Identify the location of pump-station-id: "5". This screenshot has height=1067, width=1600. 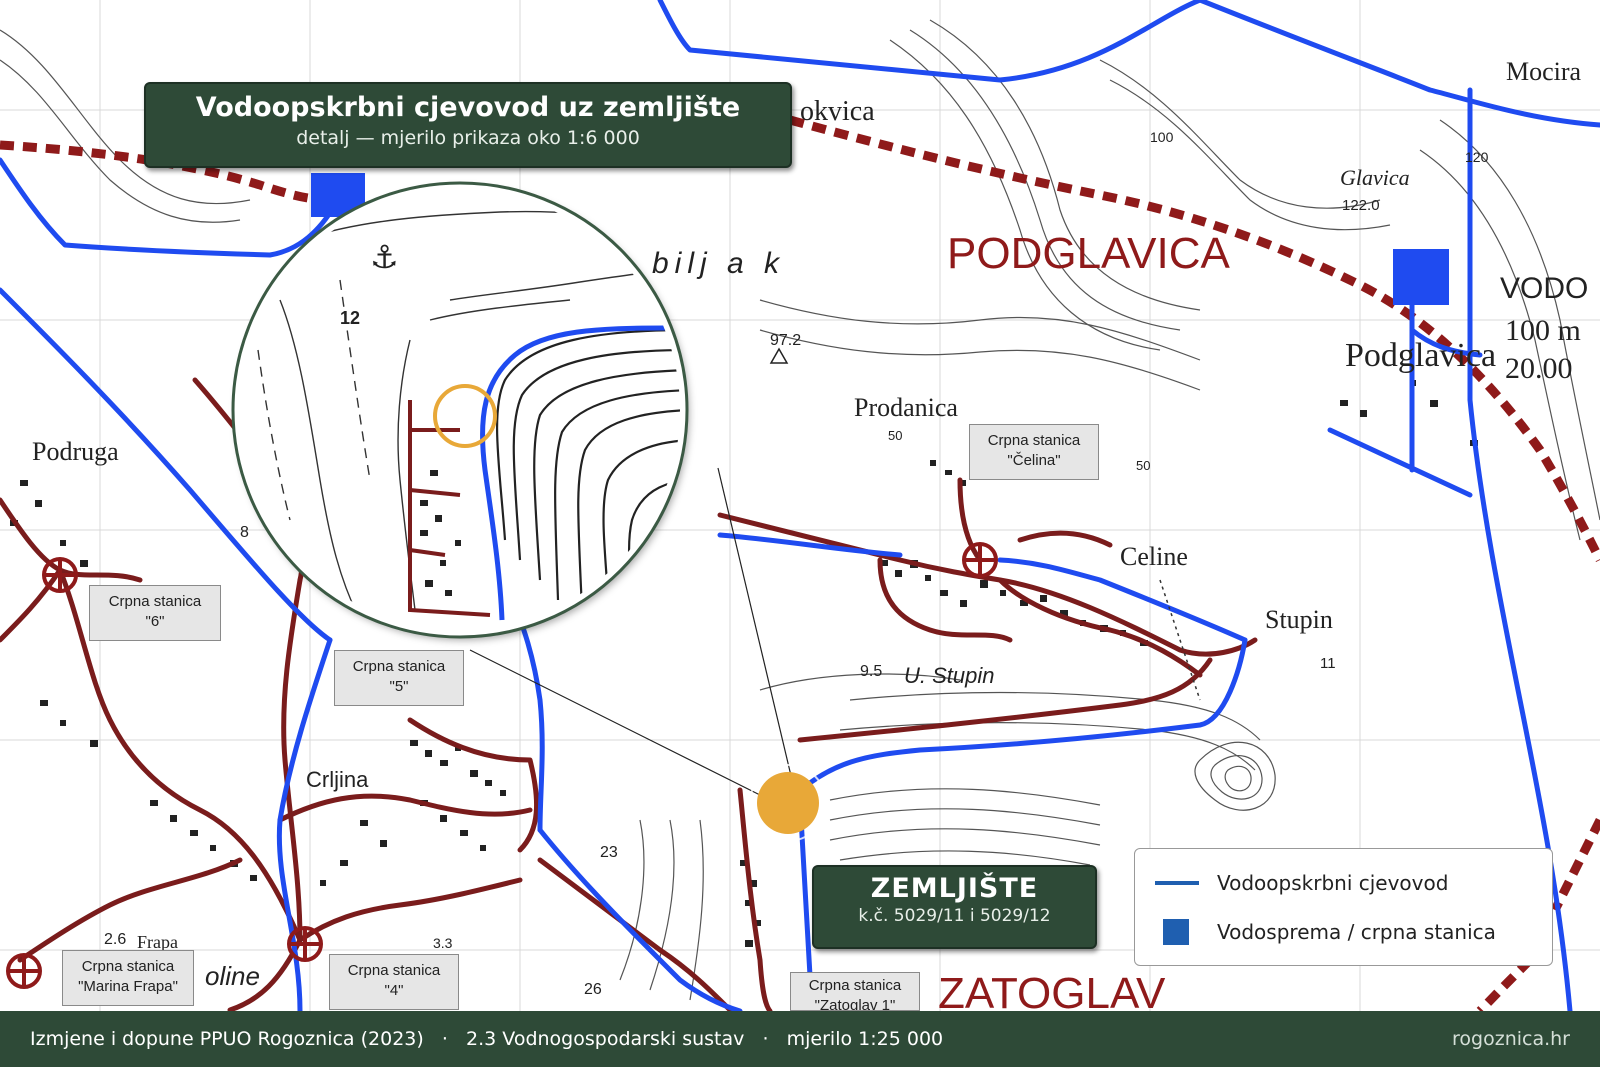
(399, 686).